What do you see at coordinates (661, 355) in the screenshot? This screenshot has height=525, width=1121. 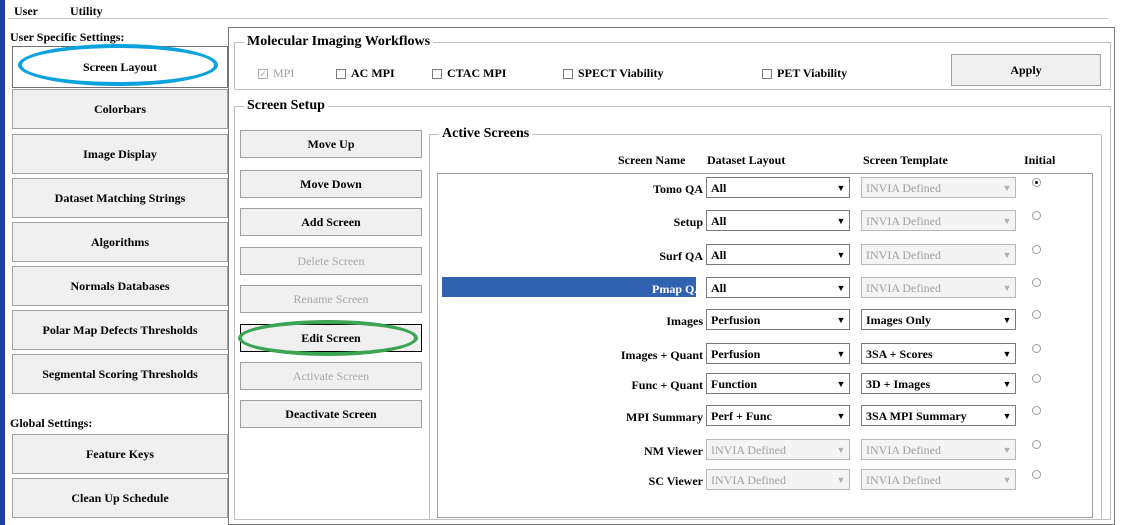 I see `screen-name-cell: Images + Quant` at bounding box center [661, 355].